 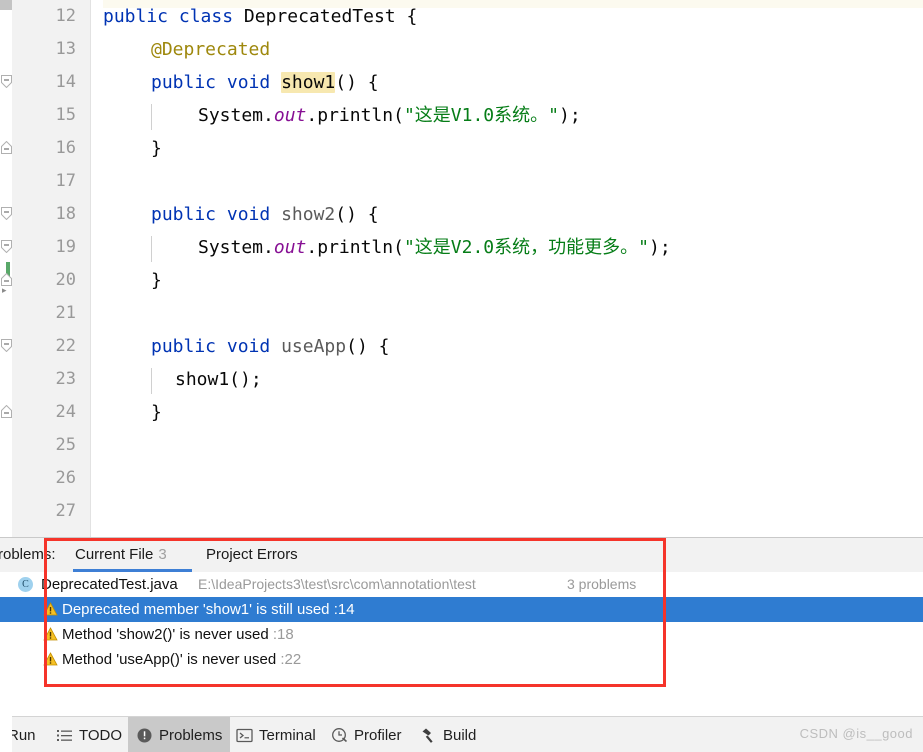 I want to click on toolbar-item-build: Build, so click(x=448, y=734).